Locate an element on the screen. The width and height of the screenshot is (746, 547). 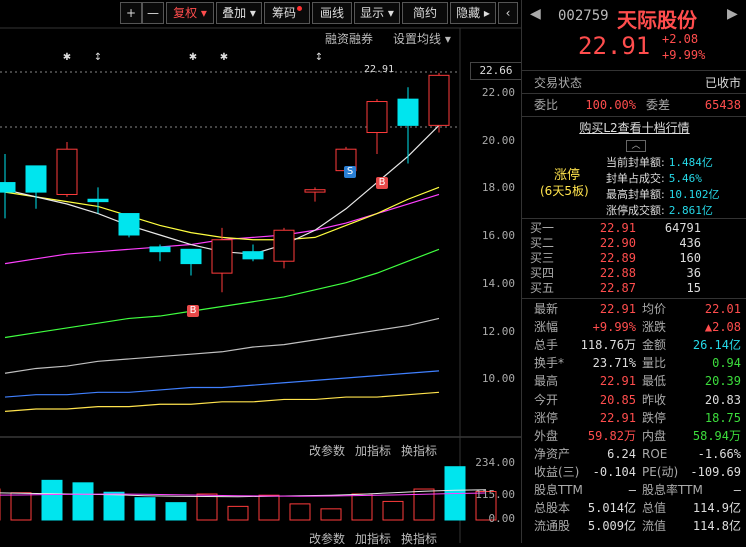
collapse-up-icon: ︿ is located at coordinates (636, 146).